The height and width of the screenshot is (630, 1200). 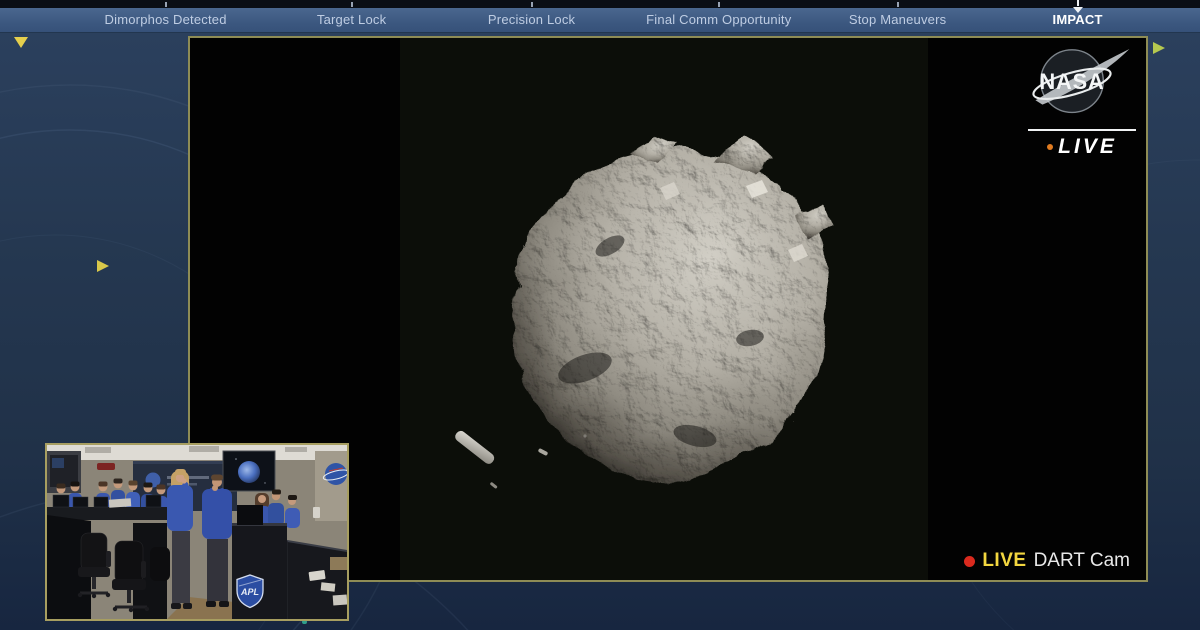 I want to click on milestone-dimorphos-detected: Dimorphos Detected, so click(x=165, y=19).